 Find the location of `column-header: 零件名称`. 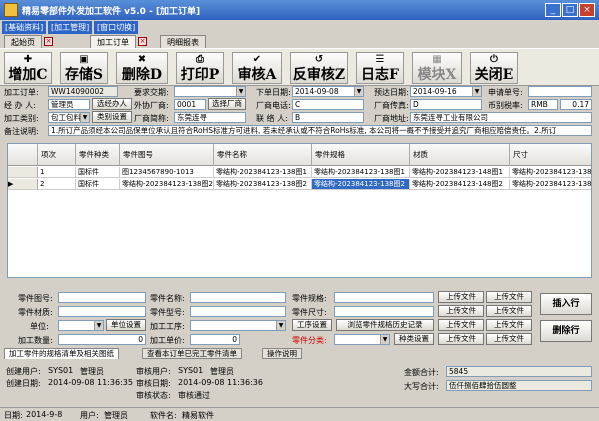

column-header: 零件名称 is located at coordinates (263, 155).